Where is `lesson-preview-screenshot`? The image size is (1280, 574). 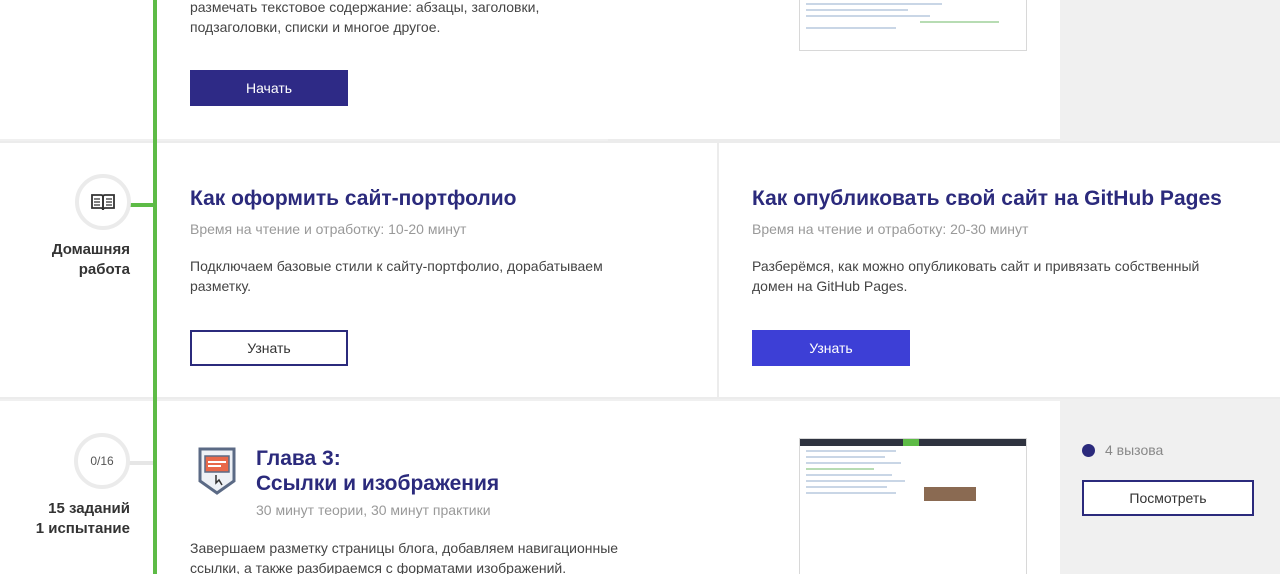 lesson-preview-screenshot is located at coordinates (913, 25).